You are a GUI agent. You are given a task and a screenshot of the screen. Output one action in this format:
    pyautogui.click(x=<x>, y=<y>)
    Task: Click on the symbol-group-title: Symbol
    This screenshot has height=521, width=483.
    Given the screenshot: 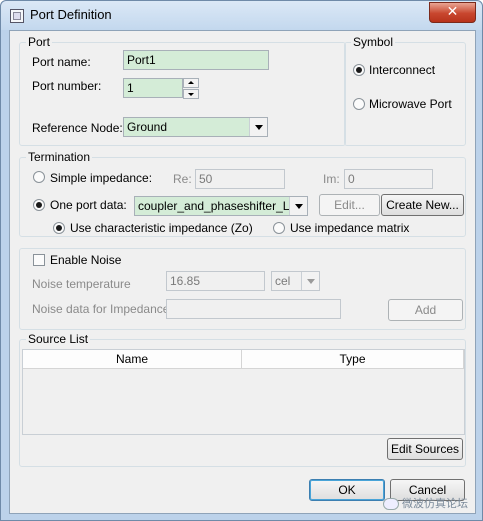 What is the action you would take?
    pyautogui.click(x=373, y=42)
    